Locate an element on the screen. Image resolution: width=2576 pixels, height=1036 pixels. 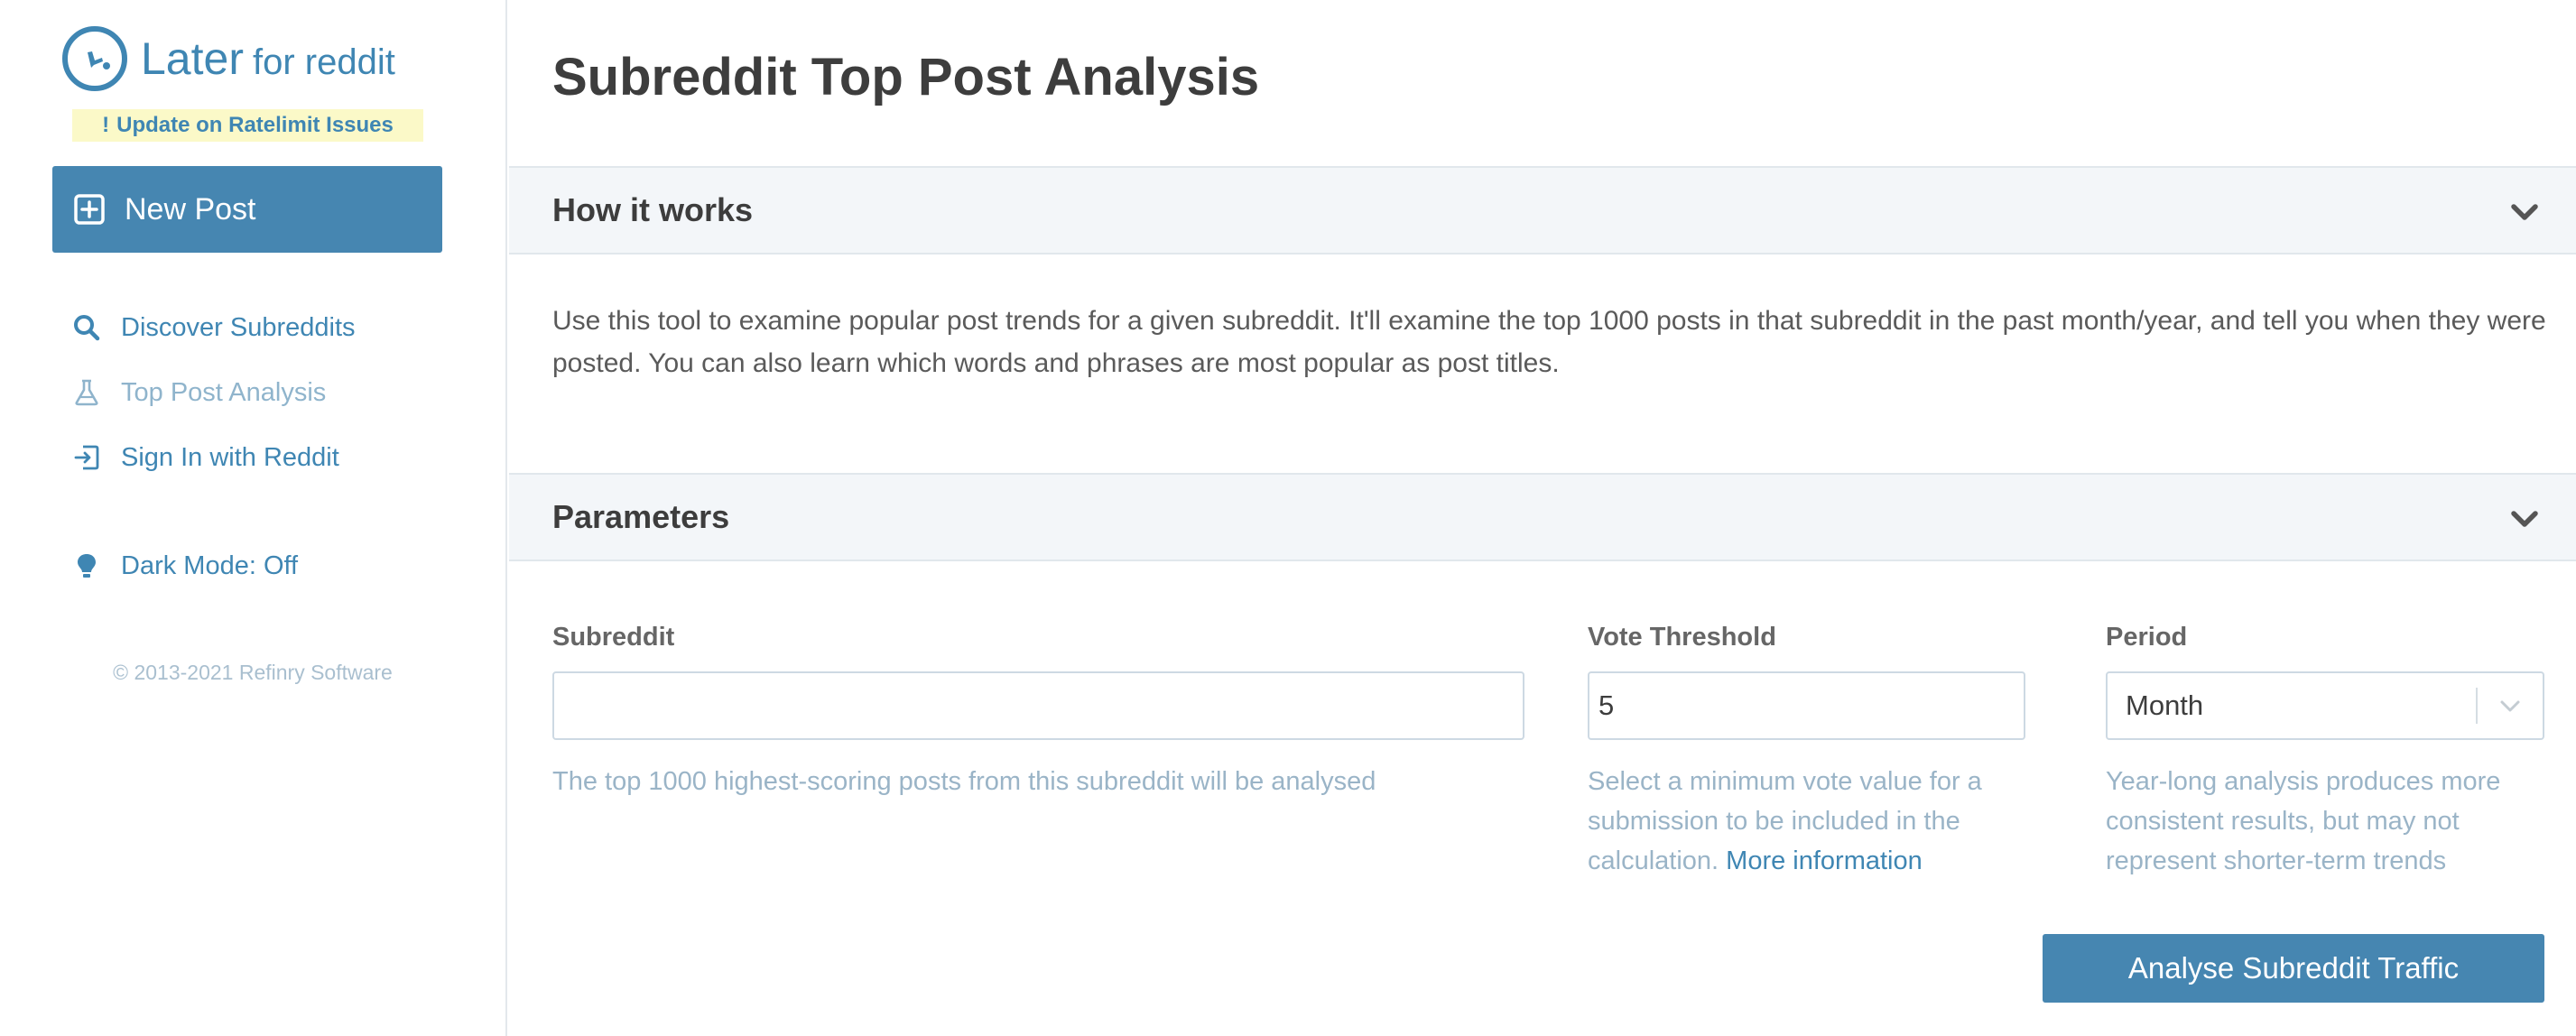
sidebar-item-top-post-analysis: Top Post Analysis is located at coordinates (199, 392).